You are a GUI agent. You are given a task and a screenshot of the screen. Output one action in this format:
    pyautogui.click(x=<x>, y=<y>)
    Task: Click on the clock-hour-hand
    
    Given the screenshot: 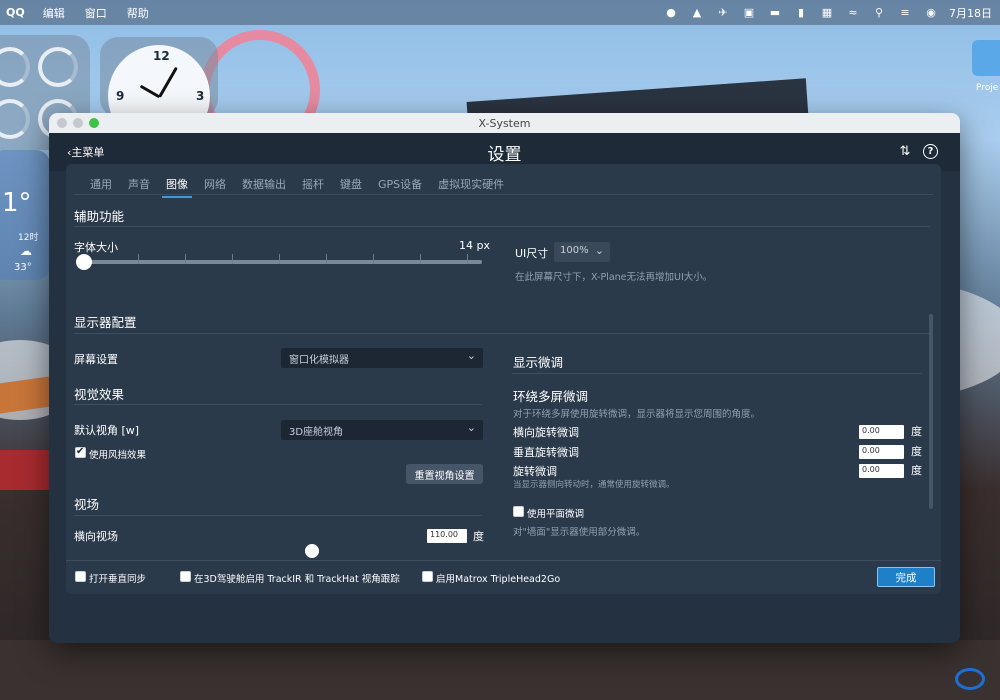 What is the action you would take?
    pyautogui.click(x=150, y=91)
    